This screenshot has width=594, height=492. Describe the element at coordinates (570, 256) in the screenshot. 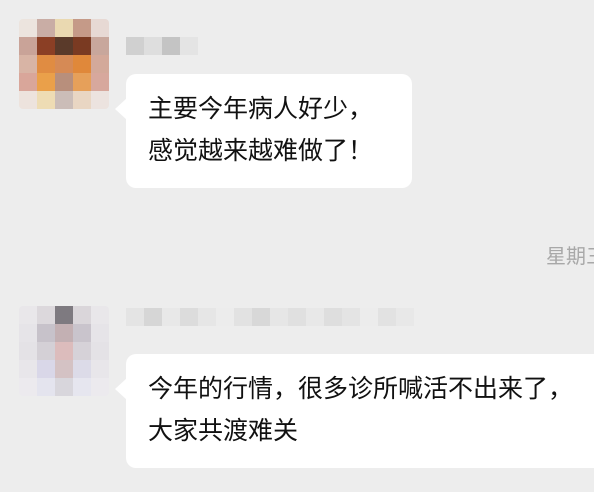

I see `timestamp: 星期三` at that location.